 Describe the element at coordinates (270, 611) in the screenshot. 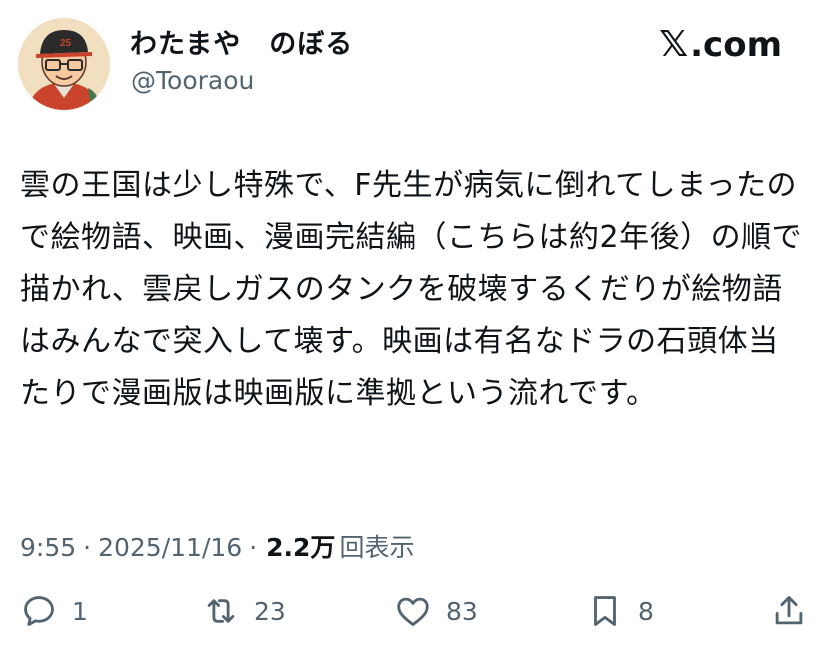

I see `retweet-count: 23` at that location.